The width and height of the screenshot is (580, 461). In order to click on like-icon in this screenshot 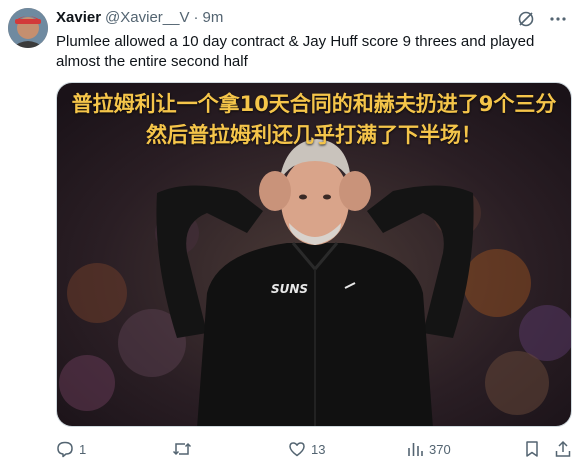, I will do `click(297, 449)`.